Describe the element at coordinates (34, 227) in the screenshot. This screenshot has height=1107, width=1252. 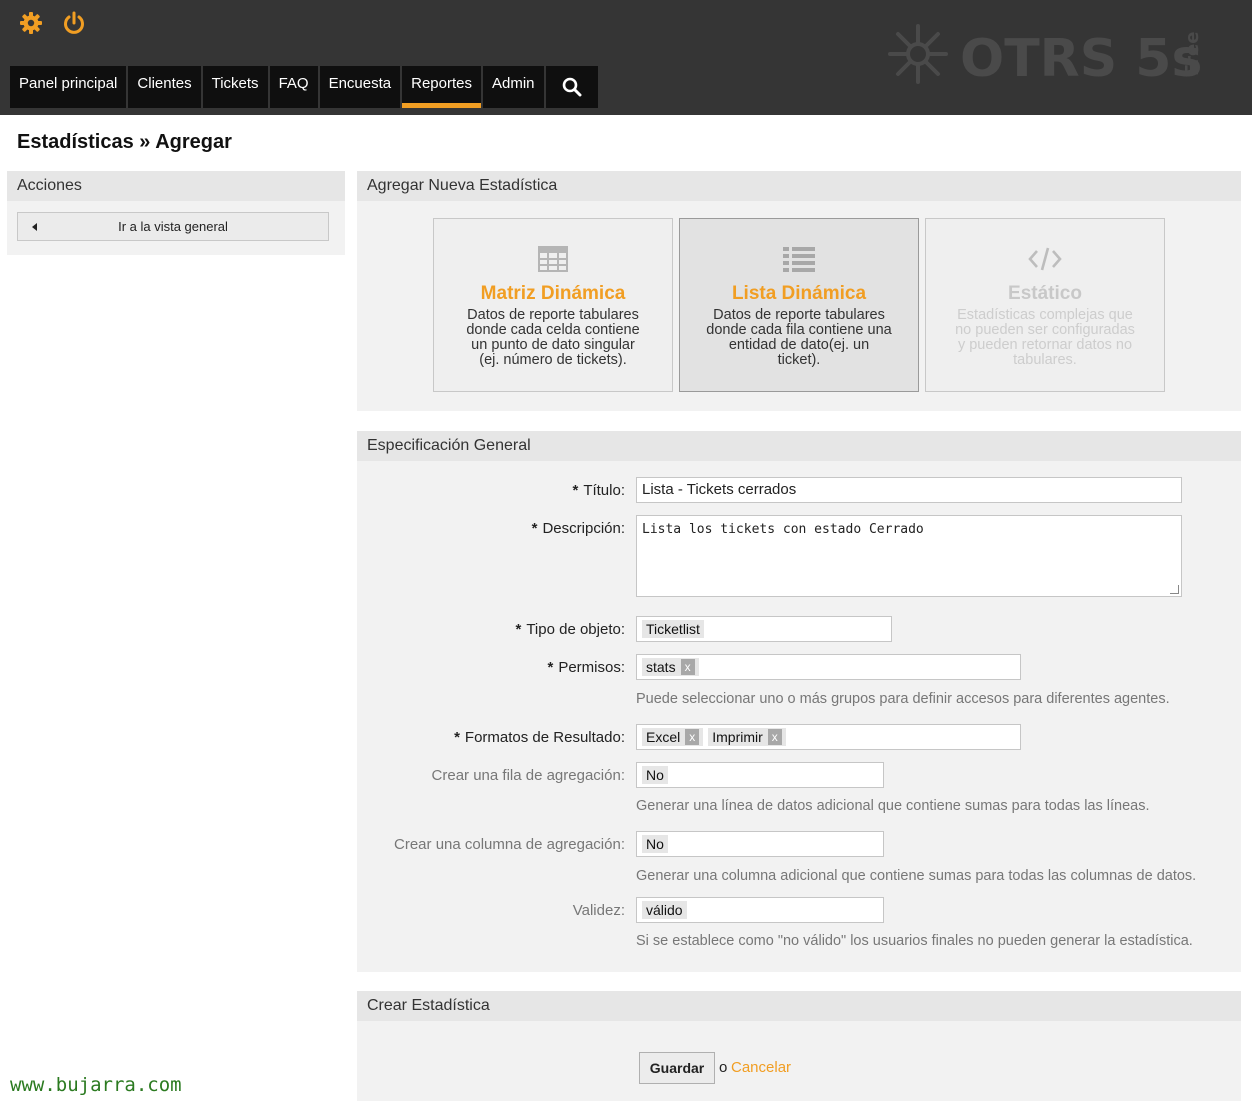
I see `caret-left-icon` at that location.